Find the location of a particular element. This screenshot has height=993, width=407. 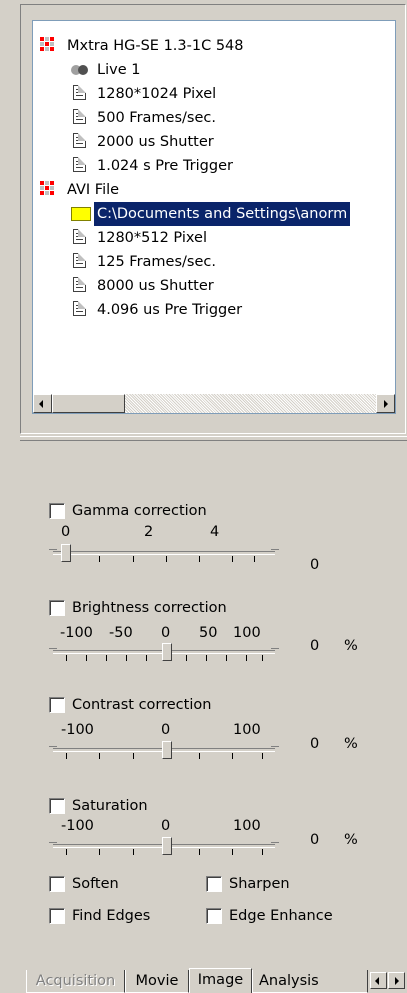

contrast-tick-label: -100 is located at coordinates (77, 730).